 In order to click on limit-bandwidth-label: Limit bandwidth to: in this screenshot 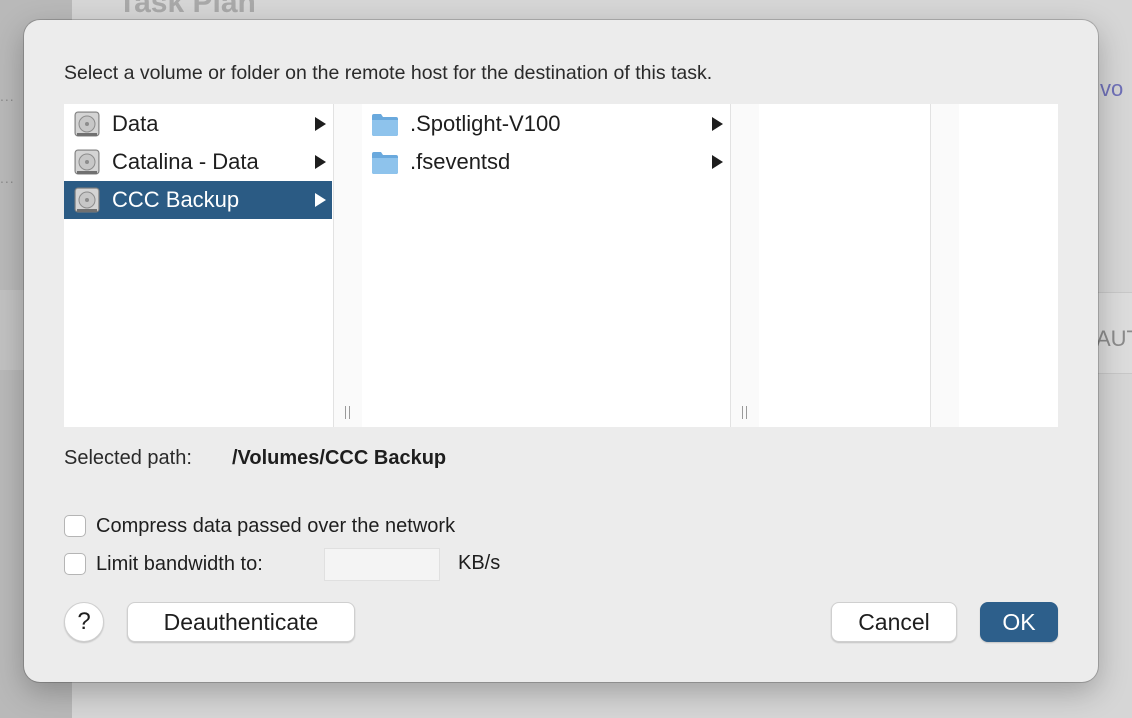, I will do `click(179, 563)`.